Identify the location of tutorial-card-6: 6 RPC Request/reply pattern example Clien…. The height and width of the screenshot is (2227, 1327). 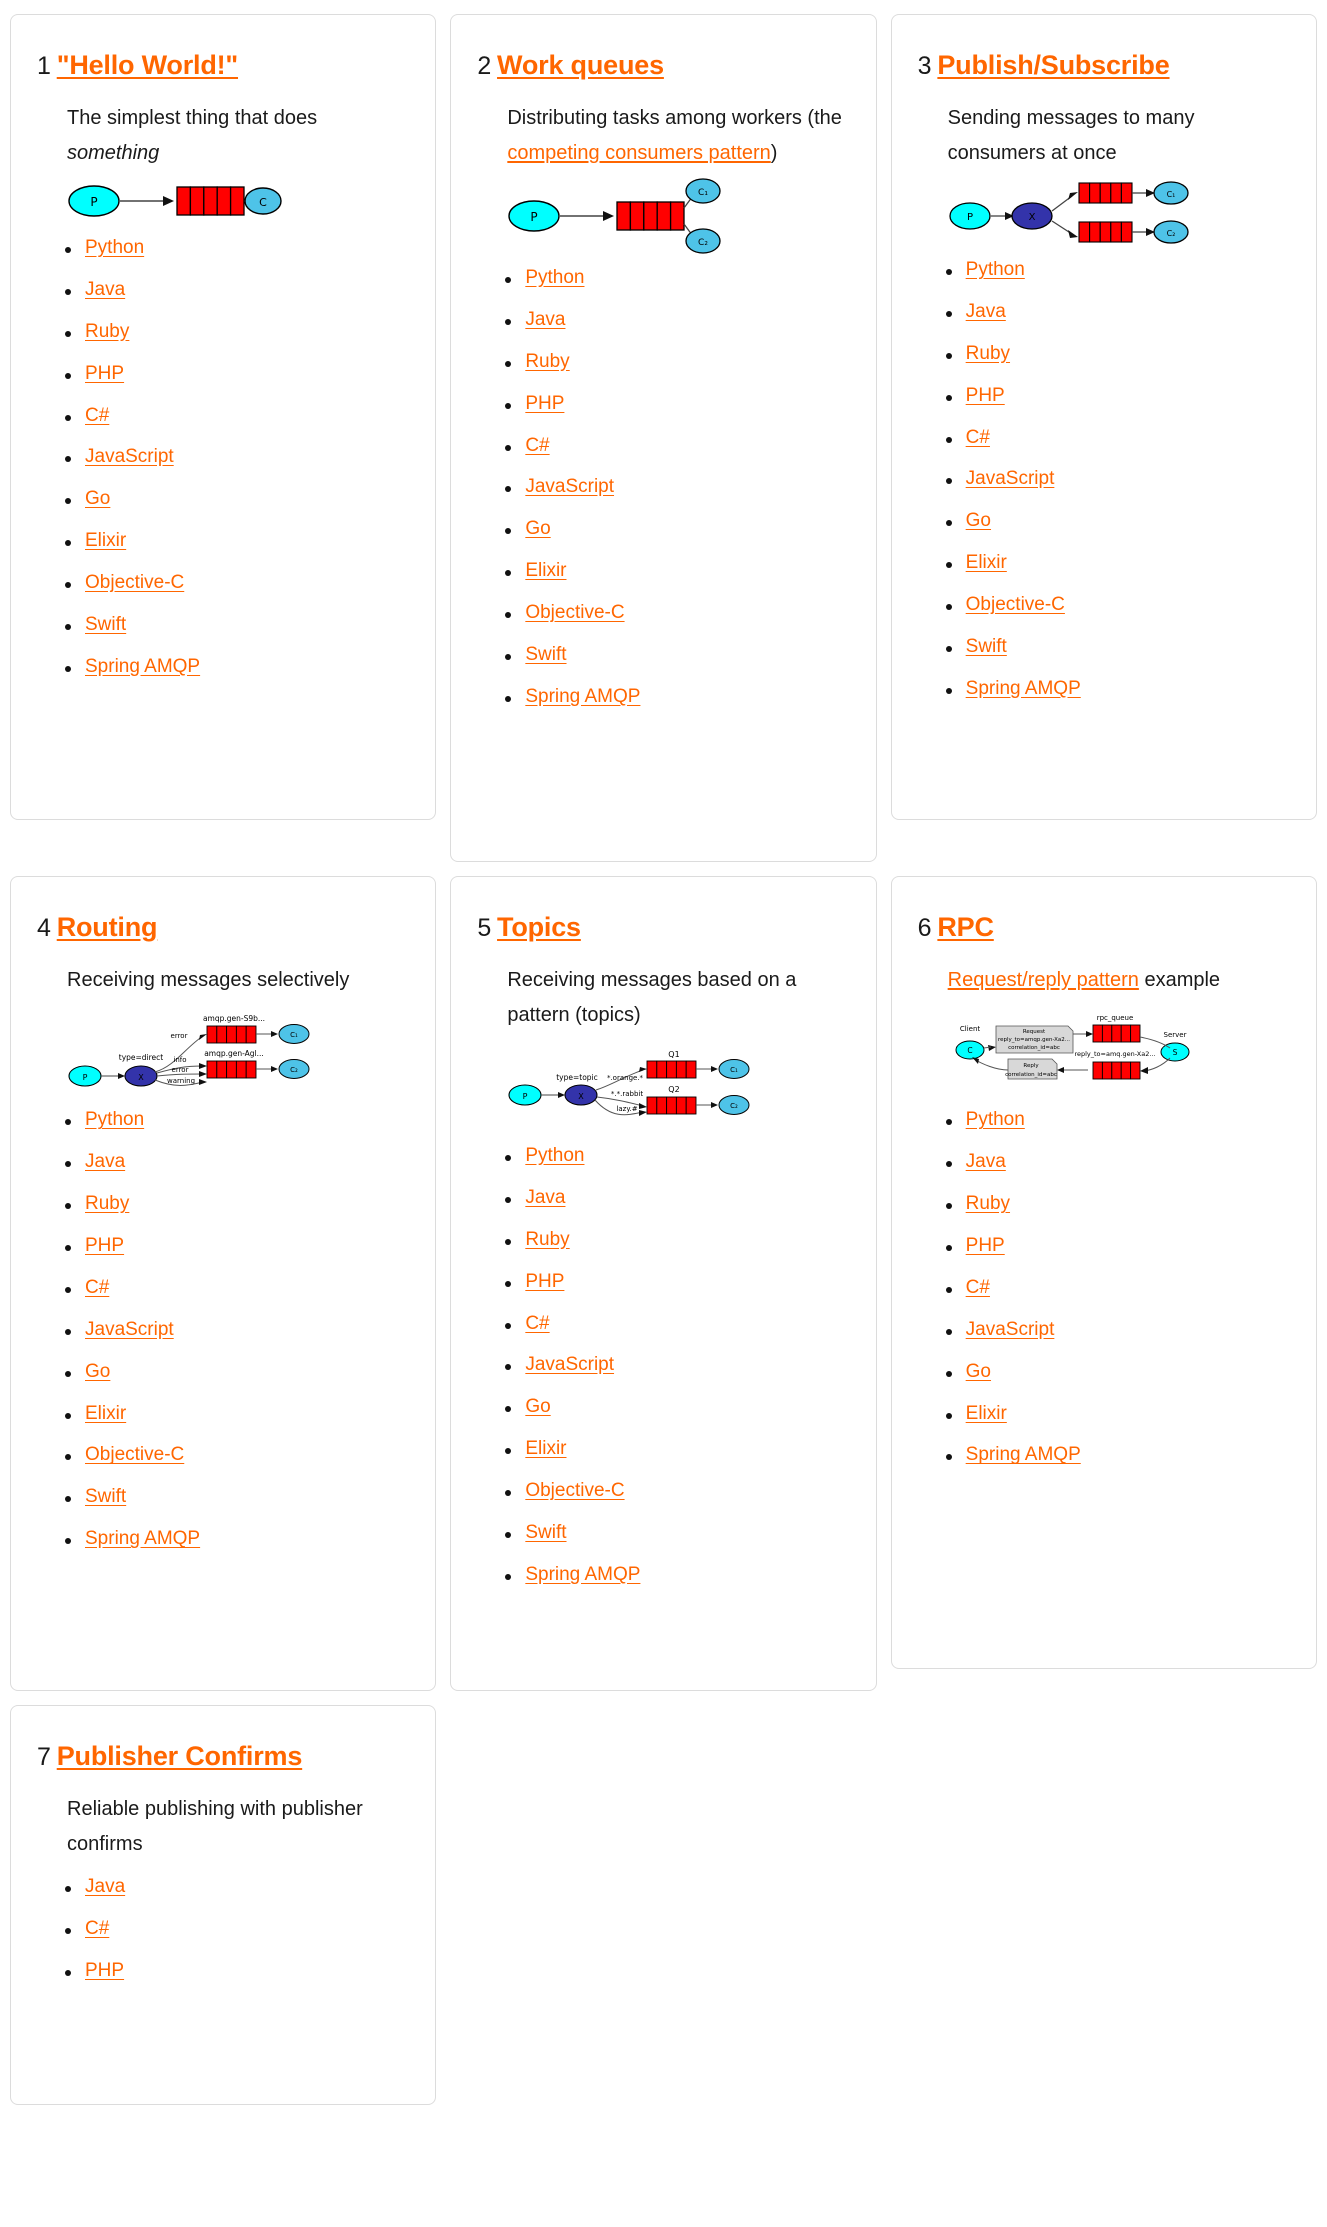
(1103, 1272).